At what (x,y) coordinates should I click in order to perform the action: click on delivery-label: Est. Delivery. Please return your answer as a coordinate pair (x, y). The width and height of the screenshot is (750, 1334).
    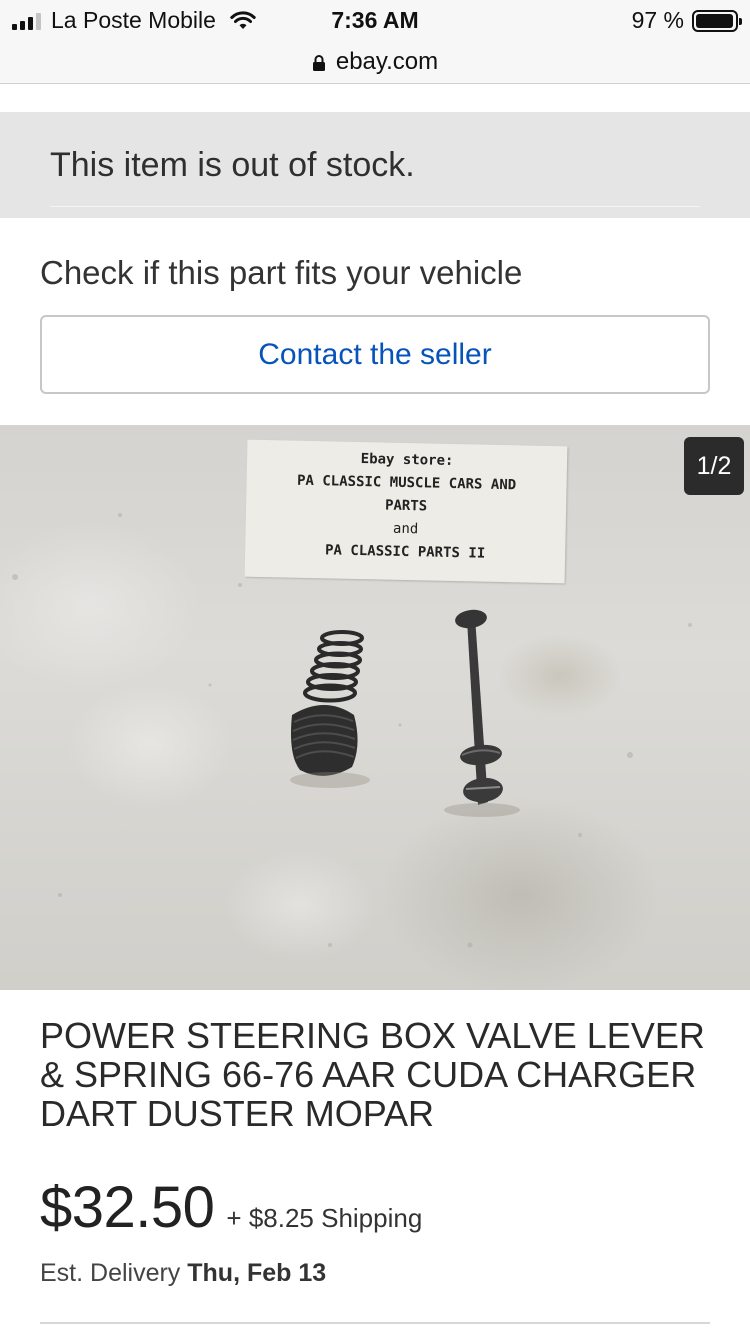
    Looking at the image, I should click on (114, 1273).